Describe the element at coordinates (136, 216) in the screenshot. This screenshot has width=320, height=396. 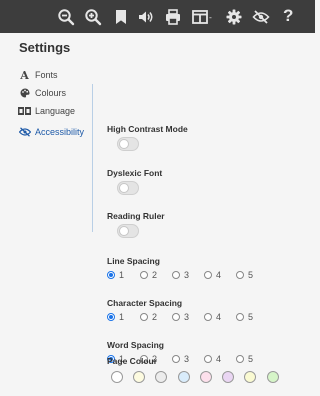
I see `reading-ruler-label: Reading Ruler` at that location.